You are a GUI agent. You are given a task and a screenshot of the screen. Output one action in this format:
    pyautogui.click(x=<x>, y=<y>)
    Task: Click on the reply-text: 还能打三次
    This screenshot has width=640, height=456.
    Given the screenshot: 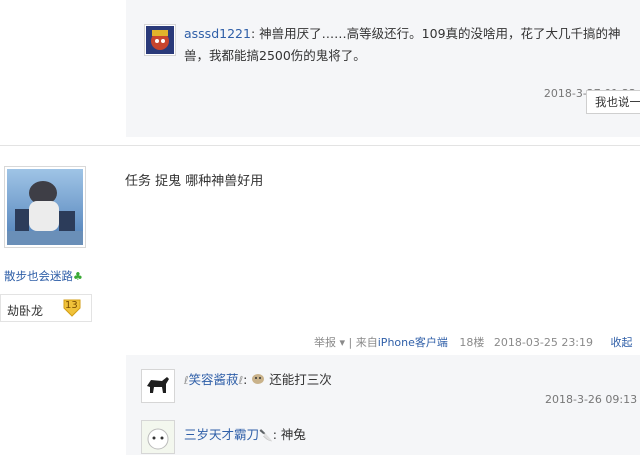 What is the action you would take?
    pyautogui.click(x=300, y=379)
    